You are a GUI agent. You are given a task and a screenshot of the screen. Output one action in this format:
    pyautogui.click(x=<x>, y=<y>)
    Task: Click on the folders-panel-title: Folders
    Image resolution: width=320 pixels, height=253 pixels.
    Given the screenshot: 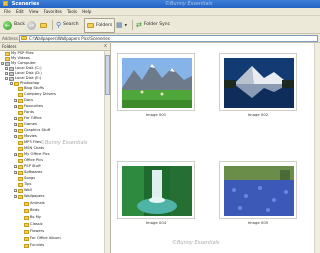 What is the action you would take?
    pyautogui.click(x=9, y=46)
    